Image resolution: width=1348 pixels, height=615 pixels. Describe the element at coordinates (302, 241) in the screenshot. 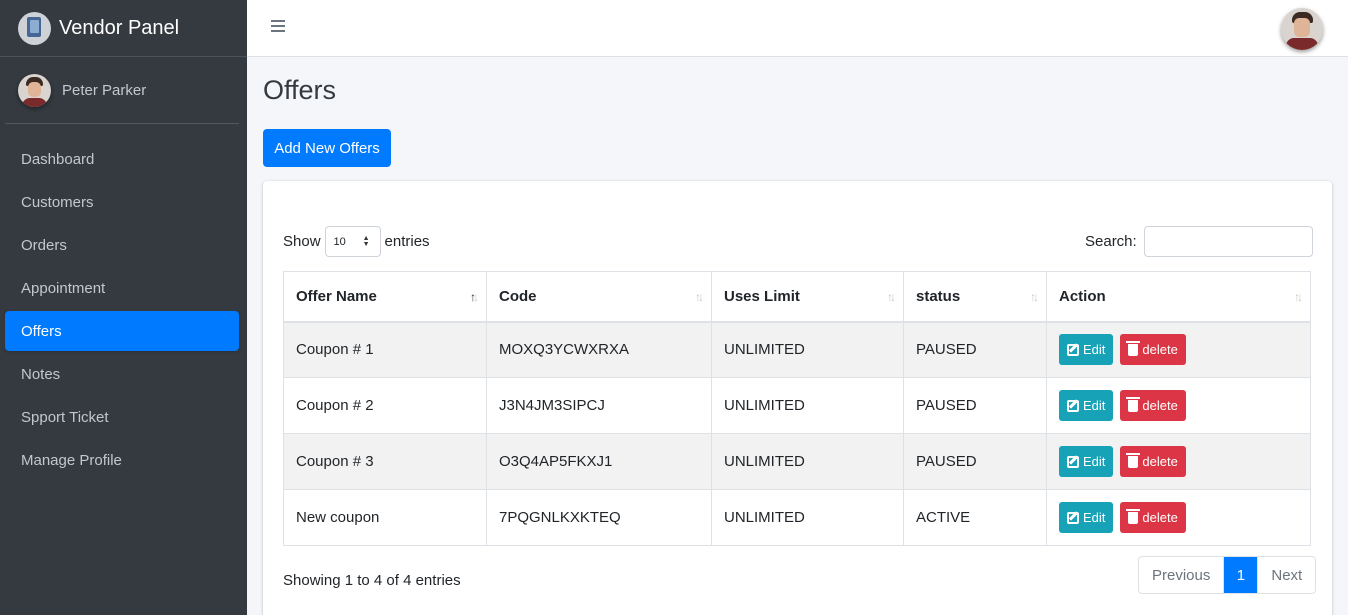

I see `show-label: Show` at that location.